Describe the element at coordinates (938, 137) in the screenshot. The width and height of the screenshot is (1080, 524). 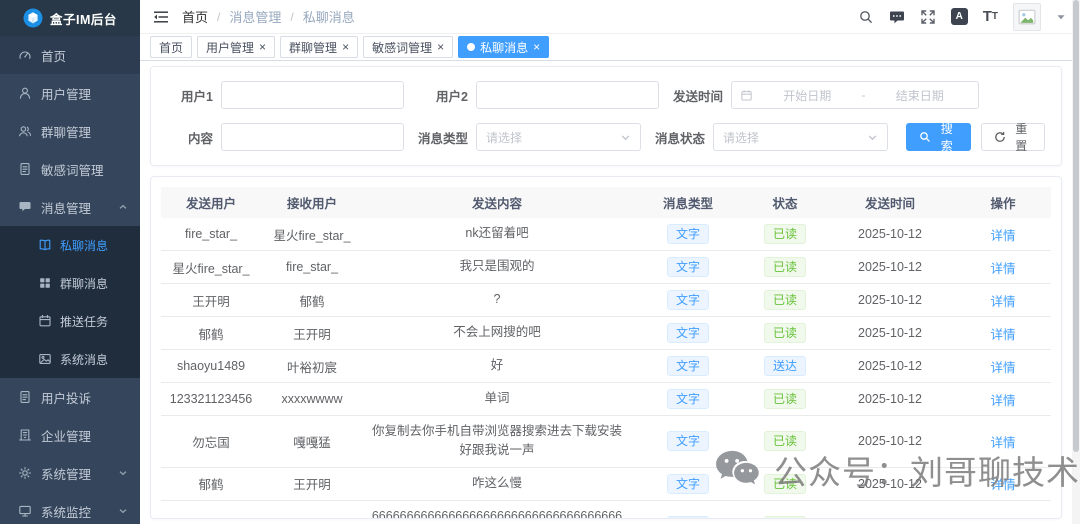
I see `search-button: 搜索` at that location.